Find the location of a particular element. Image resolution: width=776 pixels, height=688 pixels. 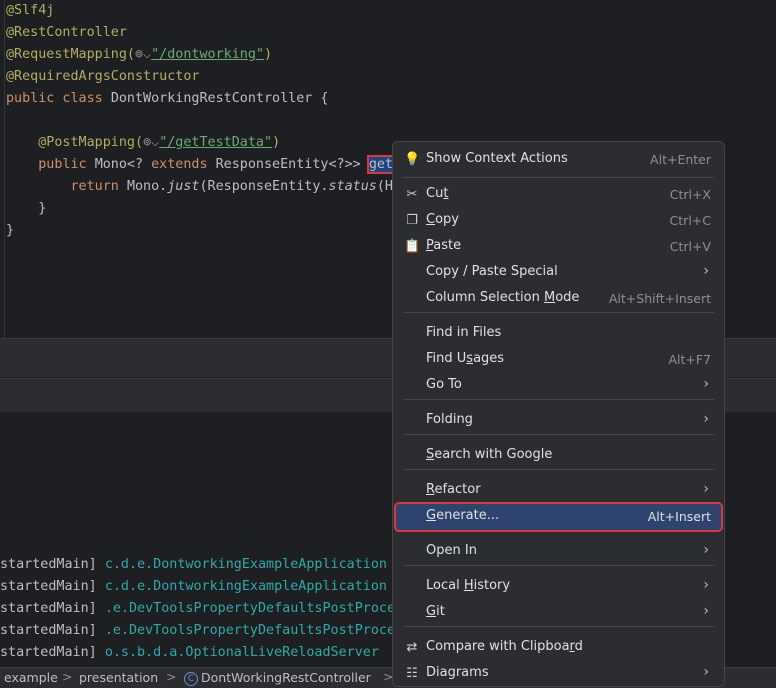

code-token: DontWorkingRestController { is located at coordinates (219, 98).